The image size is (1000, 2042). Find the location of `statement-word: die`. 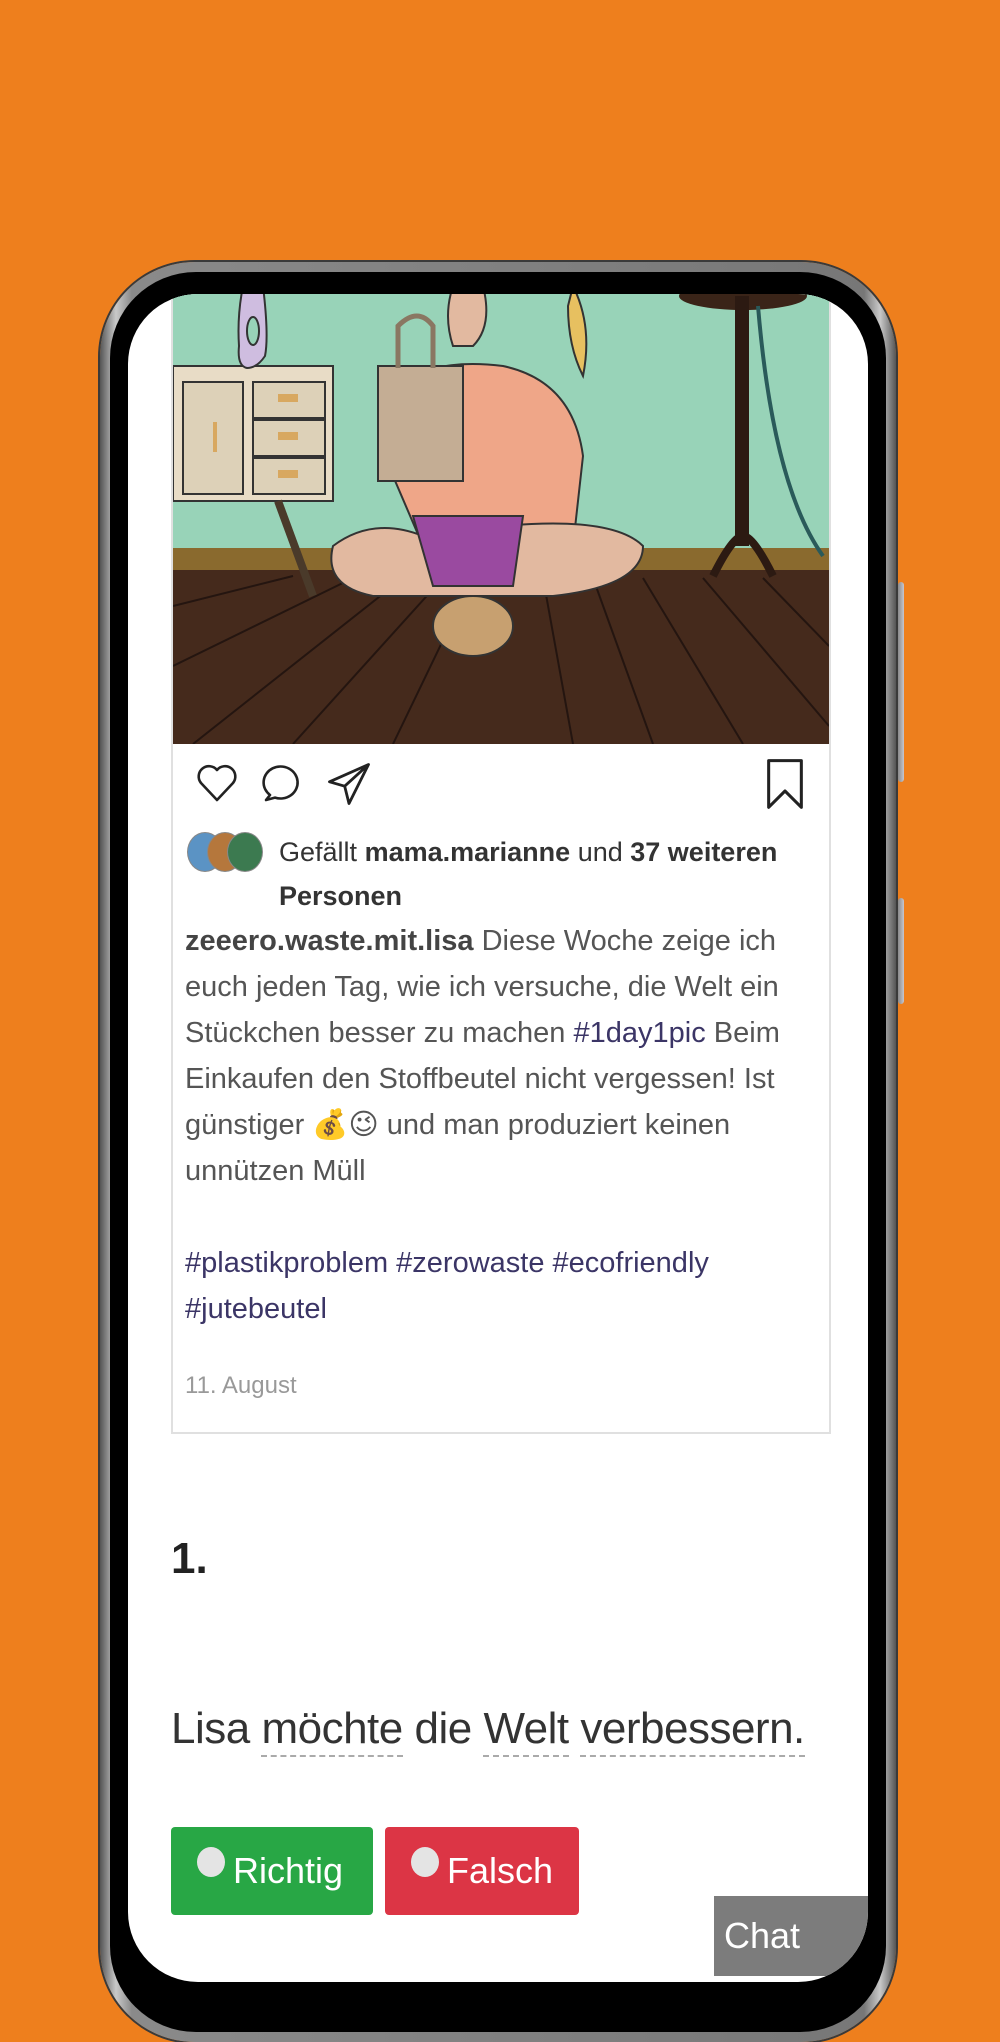

statement-word: die is located at coordinates (443, 1728).